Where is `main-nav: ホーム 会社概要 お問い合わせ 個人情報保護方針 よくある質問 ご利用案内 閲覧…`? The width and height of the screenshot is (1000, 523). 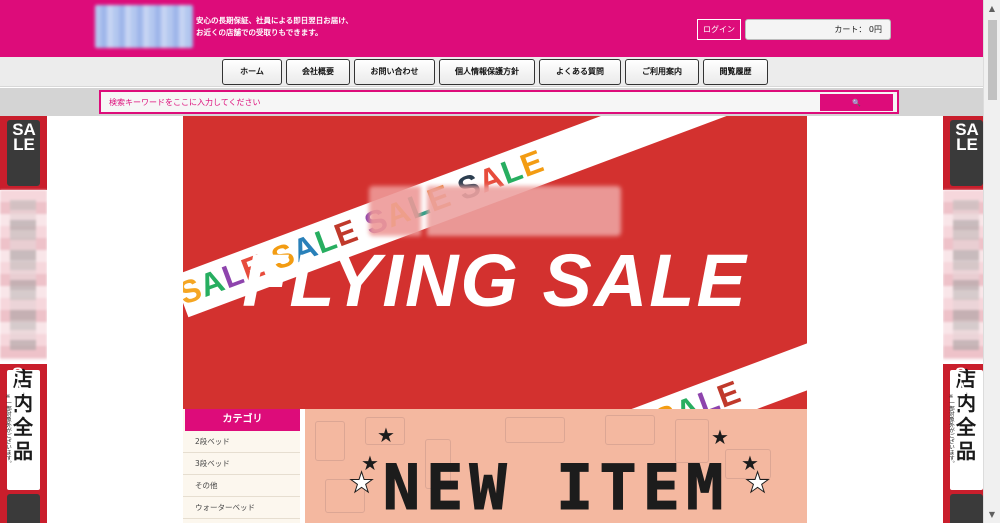 main-nav: ホーム 会社概要 お問い合わせ 個人情報保護方針 よくある質問 ご利用案内 閲覧… is located at coordinates (491, 72).